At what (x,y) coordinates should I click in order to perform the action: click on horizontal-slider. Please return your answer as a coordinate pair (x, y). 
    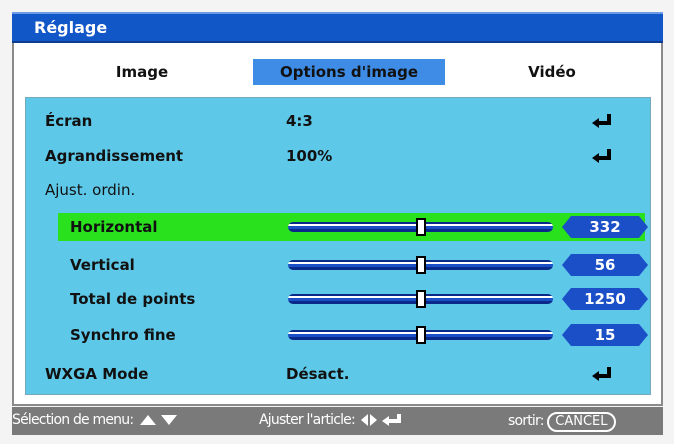
    Looking at the image, I should click on (420, 227).